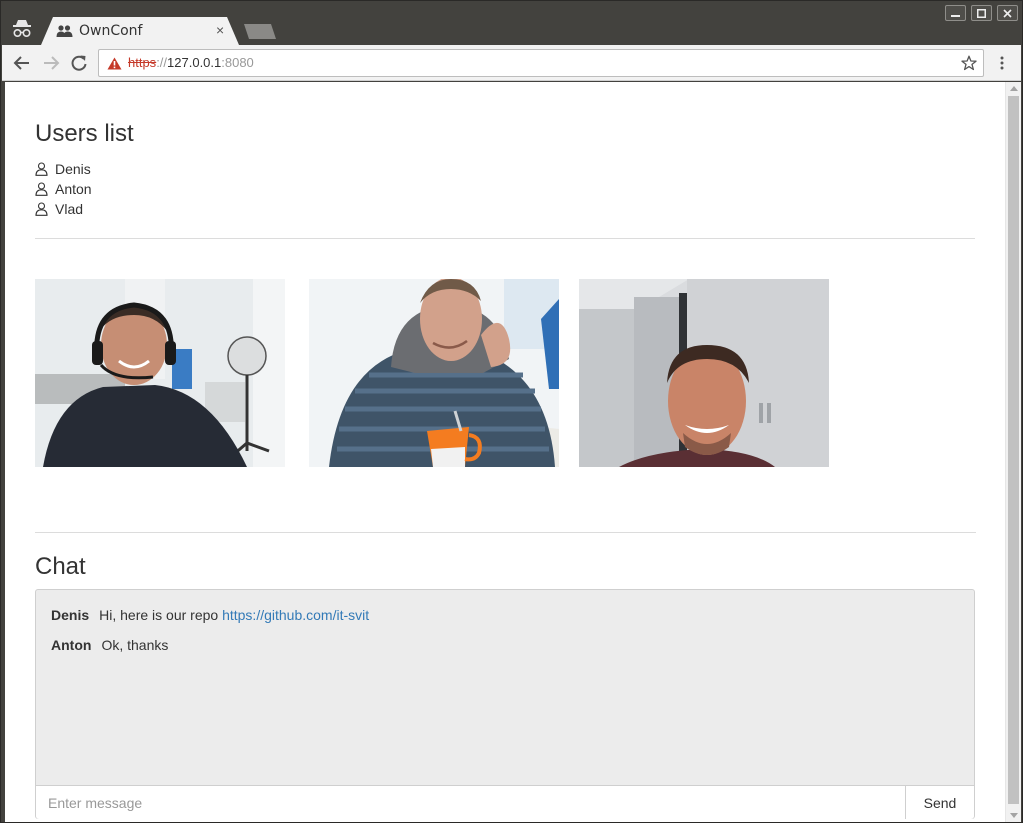 Image resolution: width=1023 pixels, height=823 pixels. I want to click on url-text: https://127.0.0.1:8080, so click(191, 62).